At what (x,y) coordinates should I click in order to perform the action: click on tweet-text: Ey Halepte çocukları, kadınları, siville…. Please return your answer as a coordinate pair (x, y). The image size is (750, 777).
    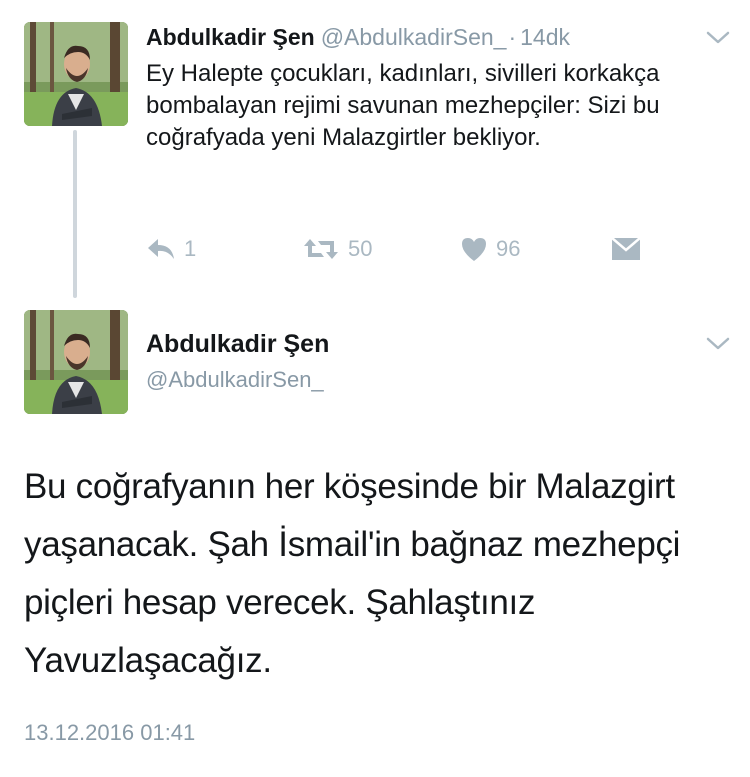
    Looking at the image, I should click on (403, 105).